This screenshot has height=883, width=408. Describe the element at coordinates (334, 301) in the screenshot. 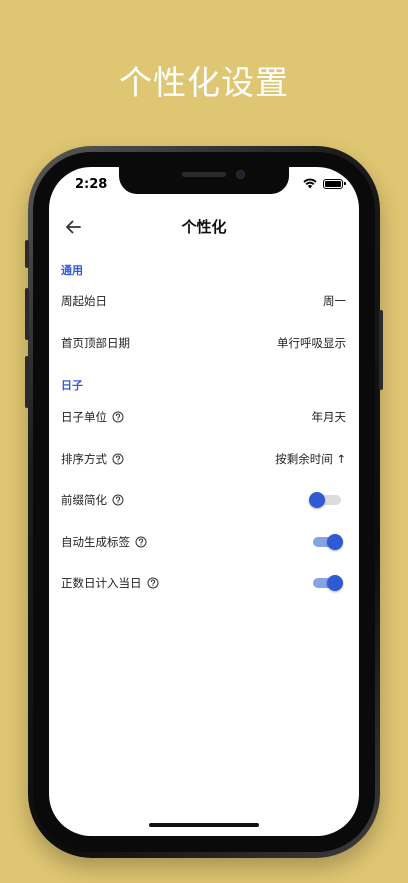

I see `setting-value: 周一` at that location.